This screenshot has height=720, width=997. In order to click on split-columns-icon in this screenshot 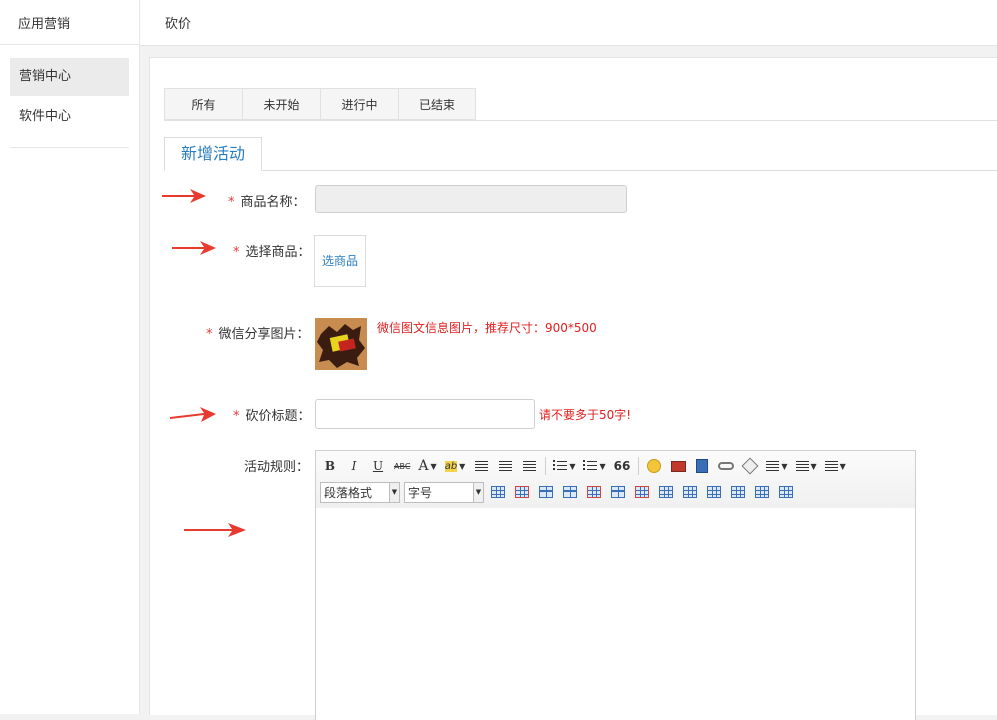, I will do `click(786, 492)`.